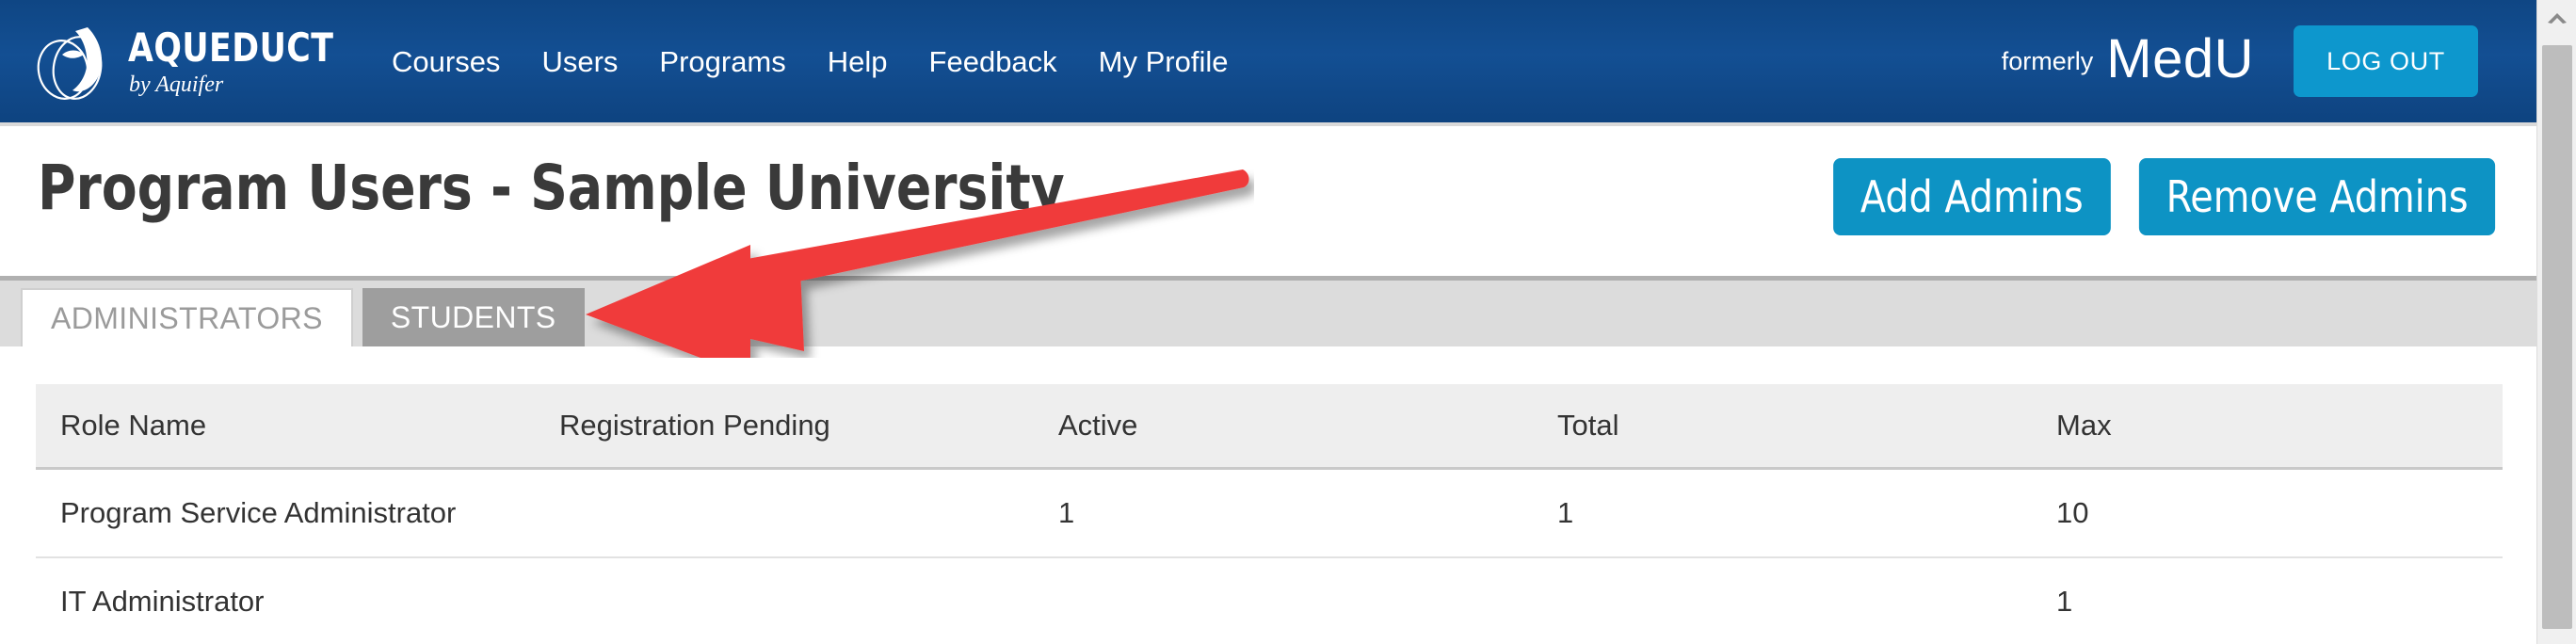 The height and width of the screenshot is (644, 2576). I want to click on medu-wordmark: MedU, so click(2180, 58).